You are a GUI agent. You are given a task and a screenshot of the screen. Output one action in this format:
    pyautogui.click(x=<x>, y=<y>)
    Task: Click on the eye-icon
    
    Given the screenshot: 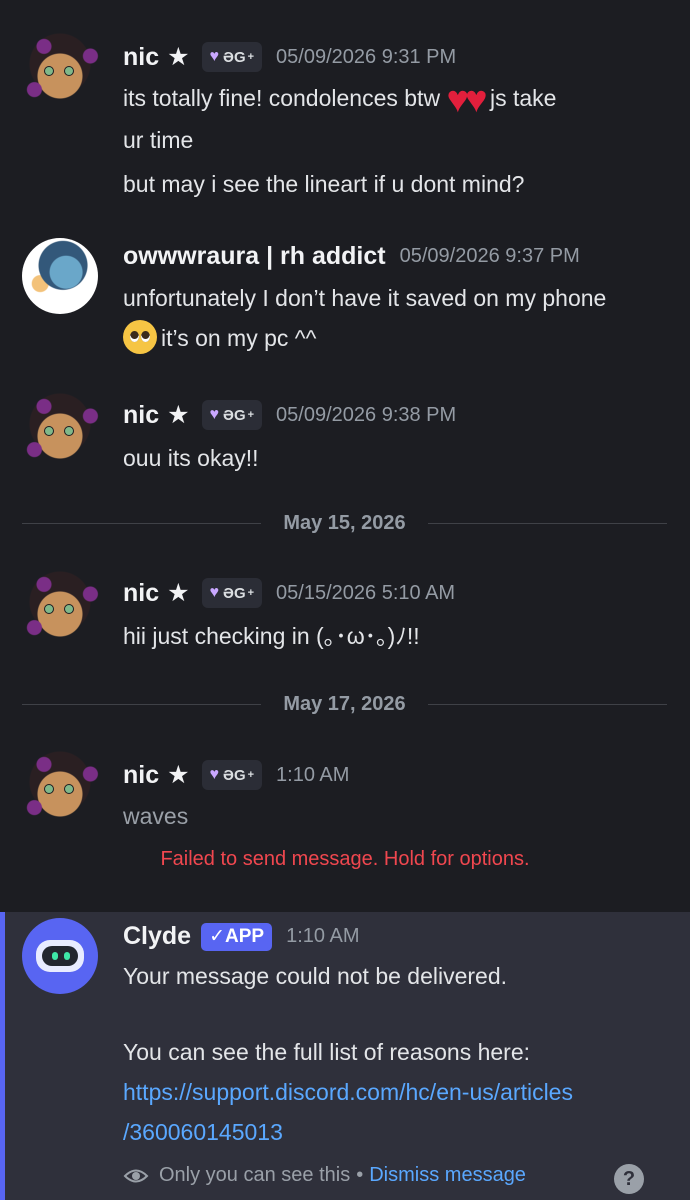 What is the action you would take?
    pyautogui.click(x=136, y=1175)
    